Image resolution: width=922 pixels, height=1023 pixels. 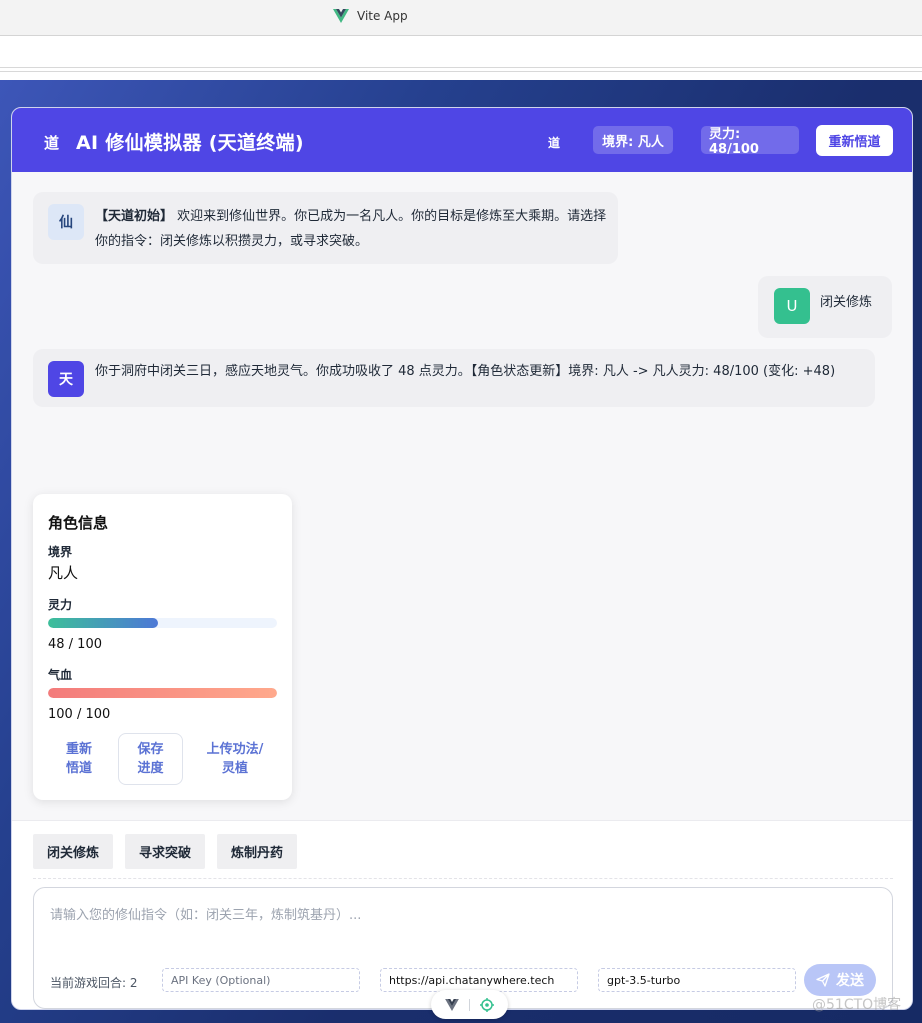 What do you see at coordinates (341, 16) in the screenshot?
I see `vue-logo-icon` at bounding box center [341, 16].